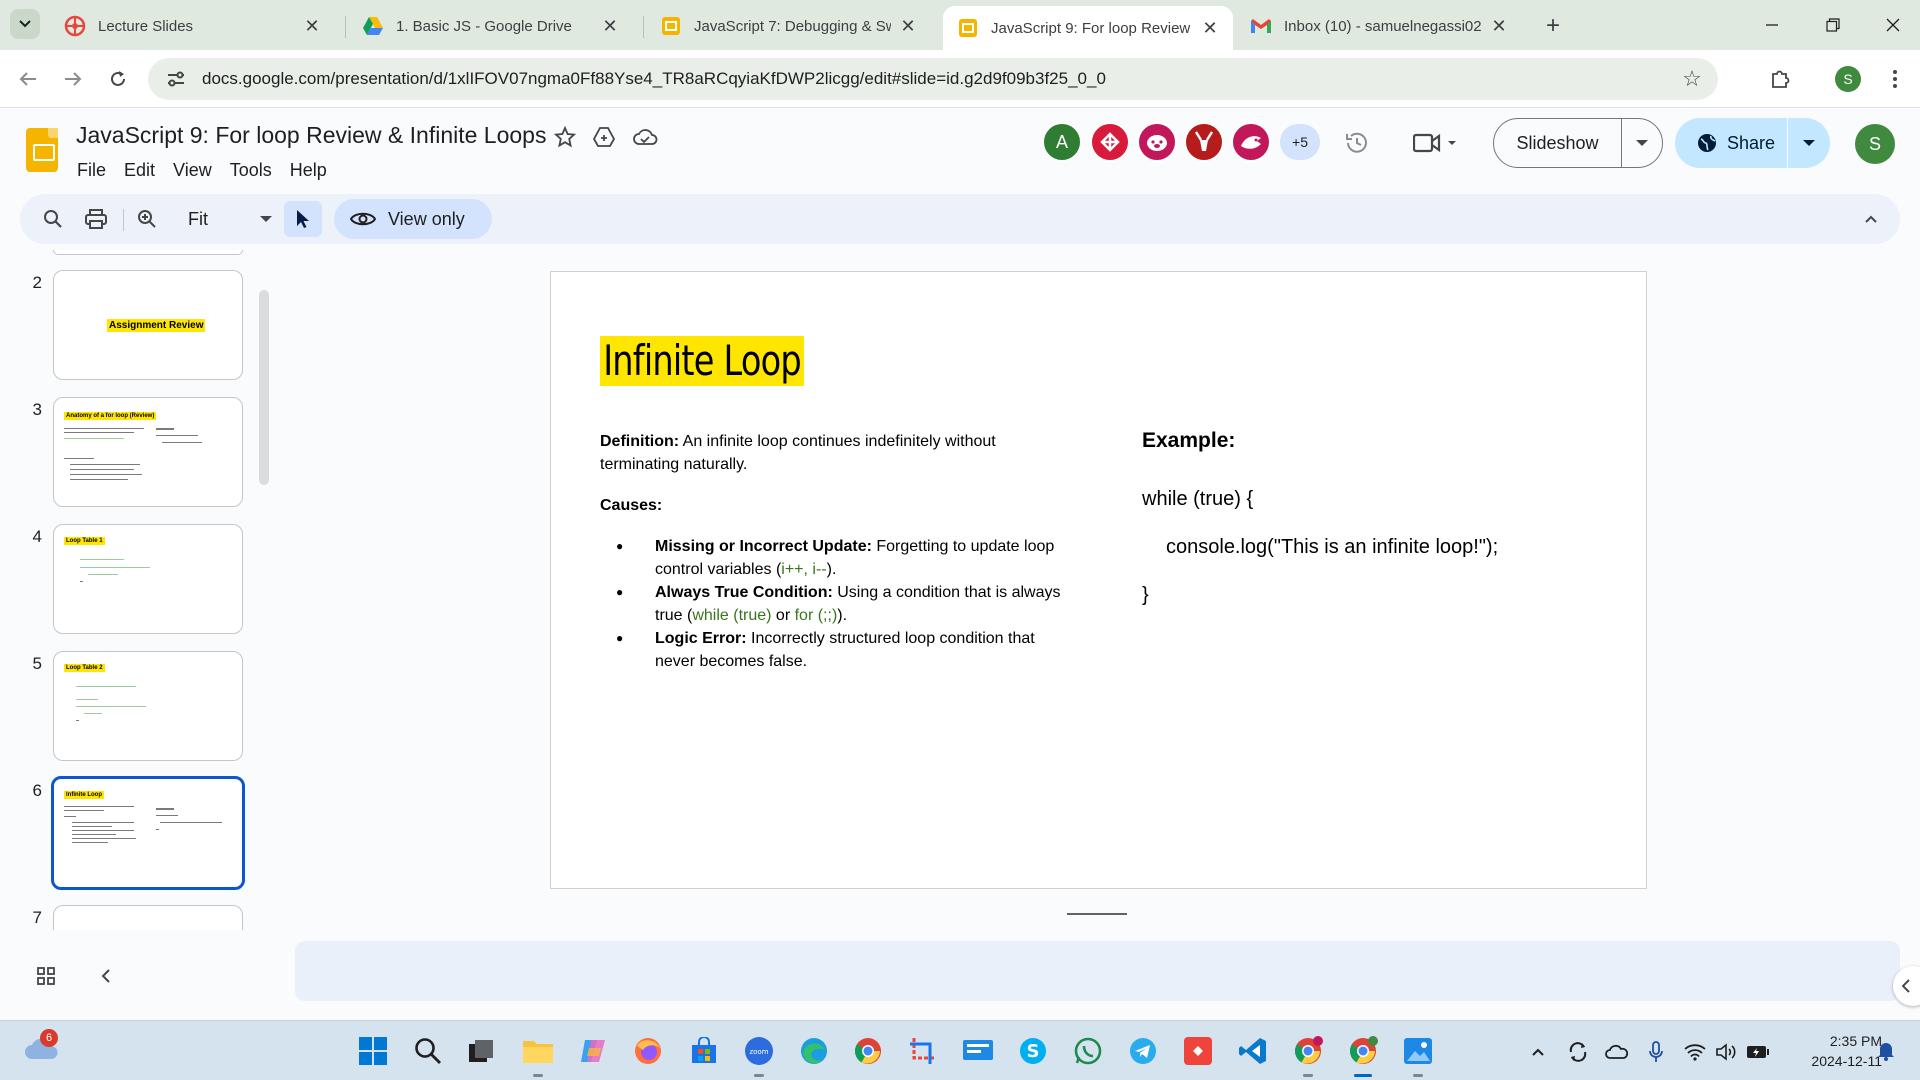 The height and width of the screenshot is (1080, 1920). Describe the element at coordinates (28, 79) in the screenshot. I see `back-button` at that location.